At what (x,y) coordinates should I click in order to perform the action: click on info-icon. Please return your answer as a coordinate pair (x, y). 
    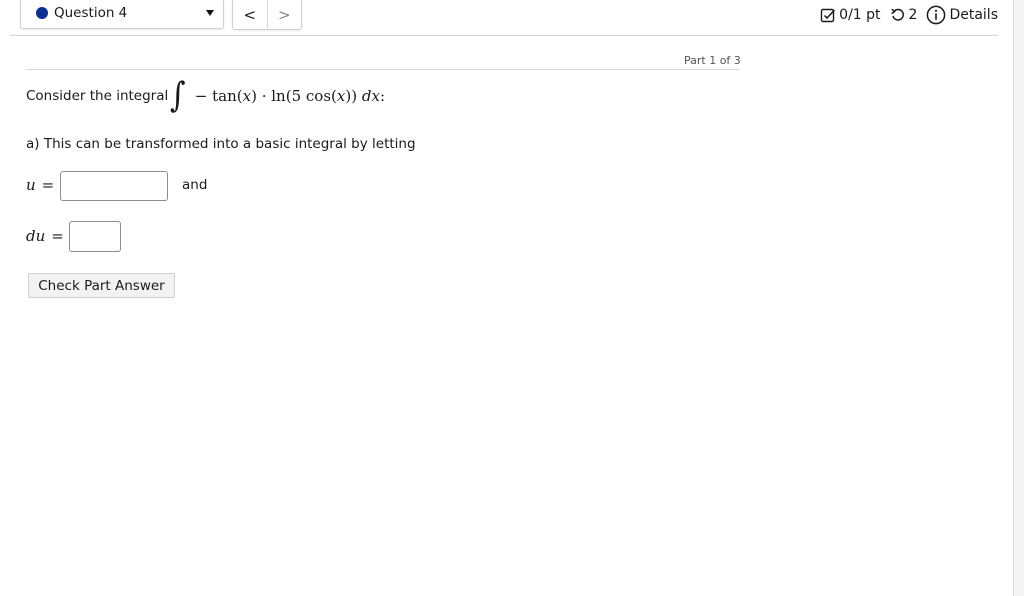
    Looking at the image, I should click on (936, 15).